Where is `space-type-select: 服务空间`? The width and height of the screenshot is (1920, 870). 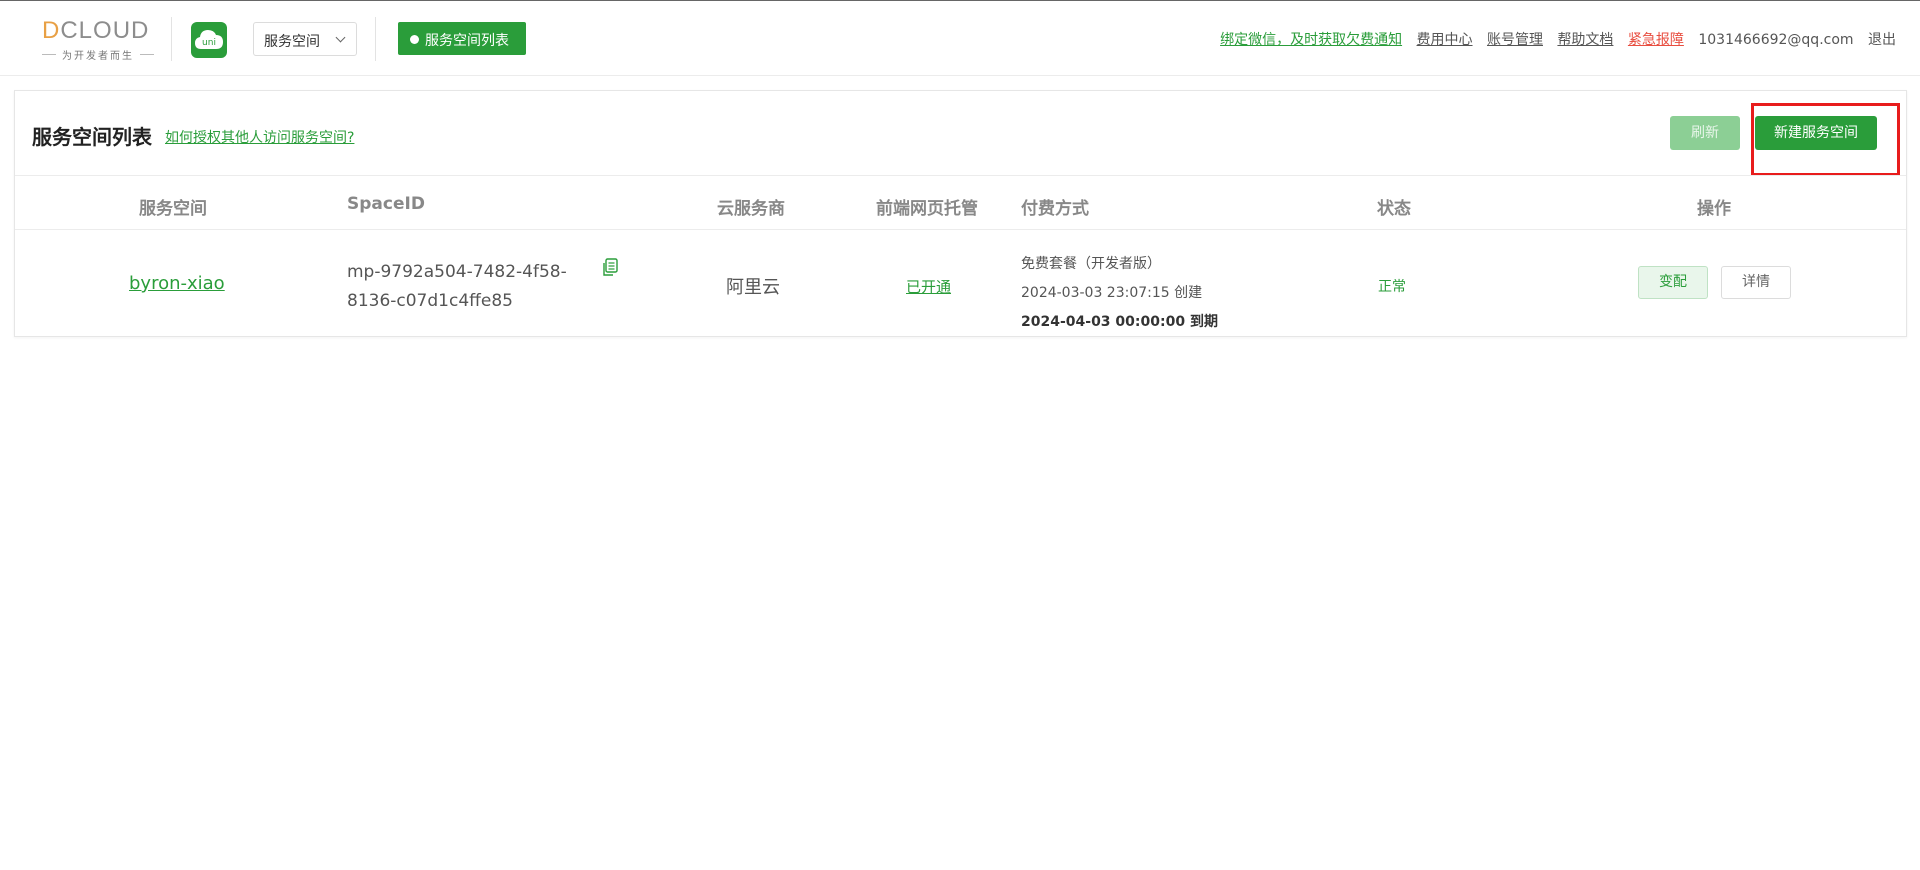 space-type-select: 服务空间 is located at coordinates (305, 39).